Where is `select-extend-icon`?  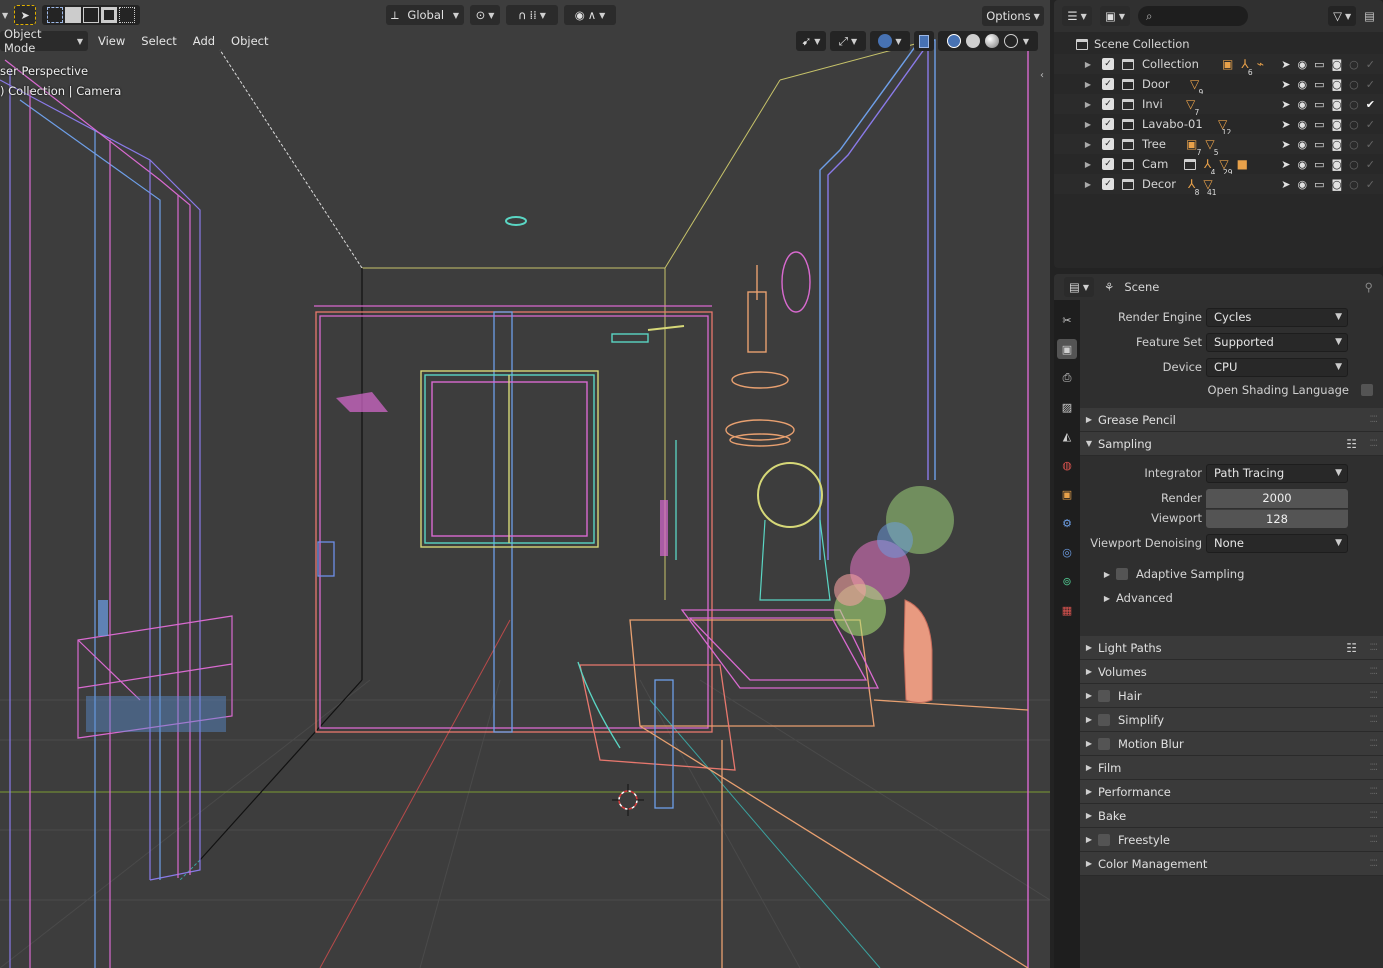 select-extend-icon is located at coordinates (73, 15).